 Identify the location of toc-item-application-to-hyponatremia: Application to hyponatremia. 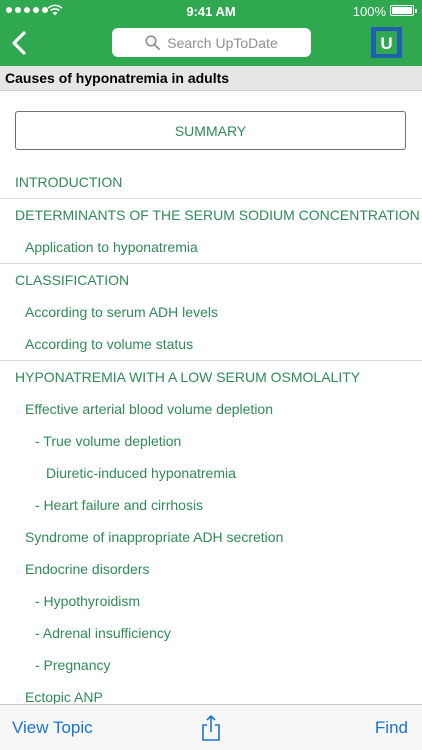
(211, 247).